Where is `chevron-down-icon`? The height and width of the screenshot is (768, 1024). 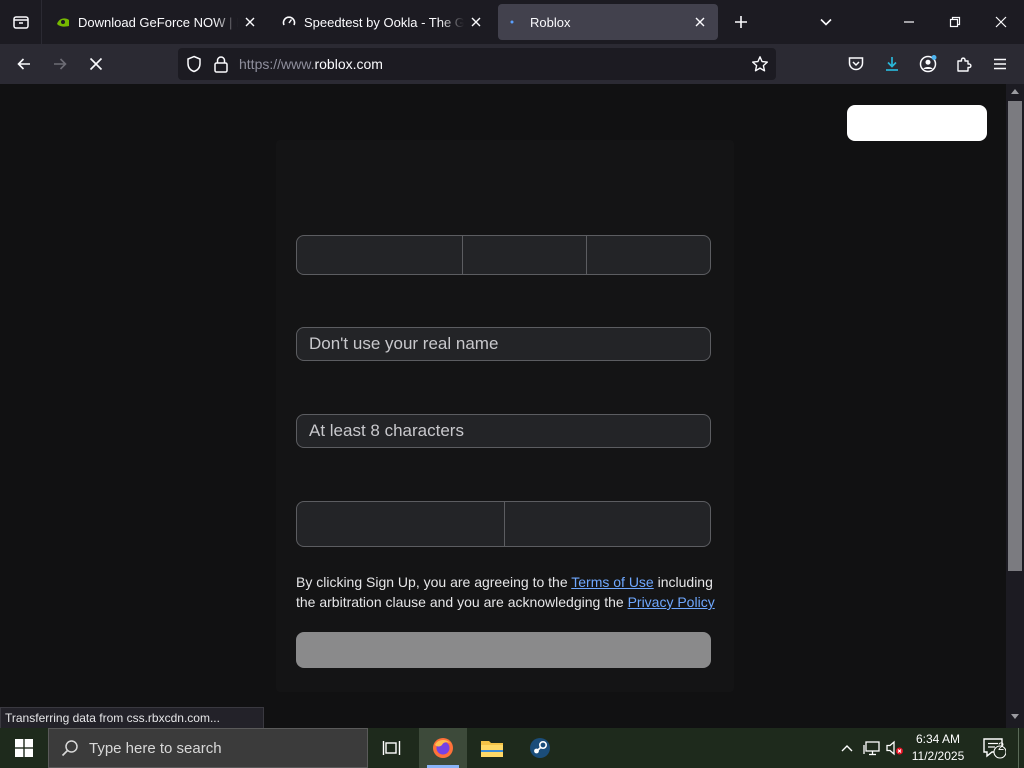
chevron-down-icon is located at coordinates (826, 22).